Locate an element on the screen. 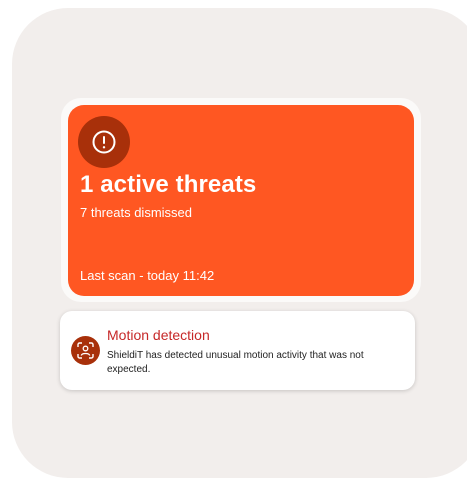 This screenshot has height=478, width=467. face-scan-icon is located at coordinates (85, 350).